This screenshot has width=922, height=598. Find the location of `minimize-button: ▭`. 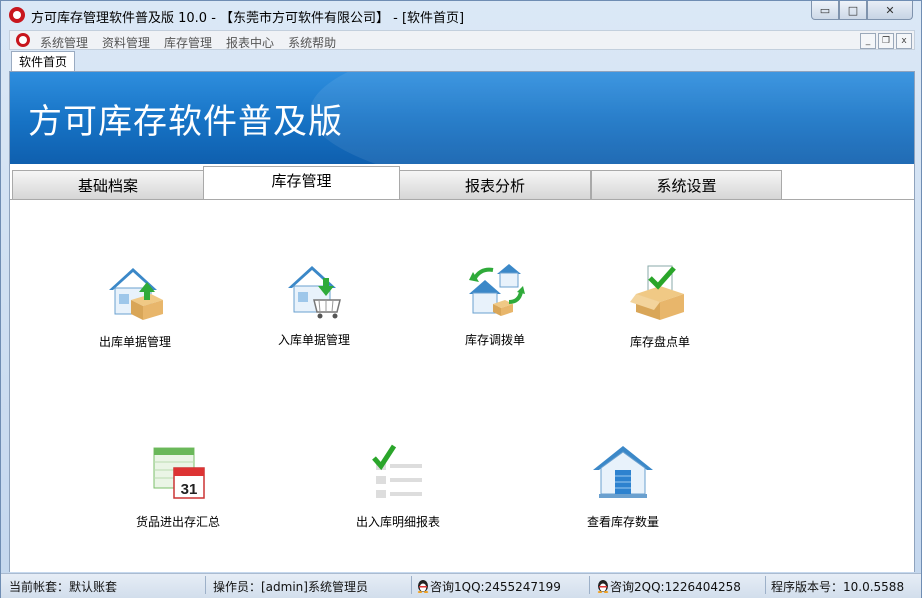

minimize-button: ▭ is located at coordinates (825, 10).